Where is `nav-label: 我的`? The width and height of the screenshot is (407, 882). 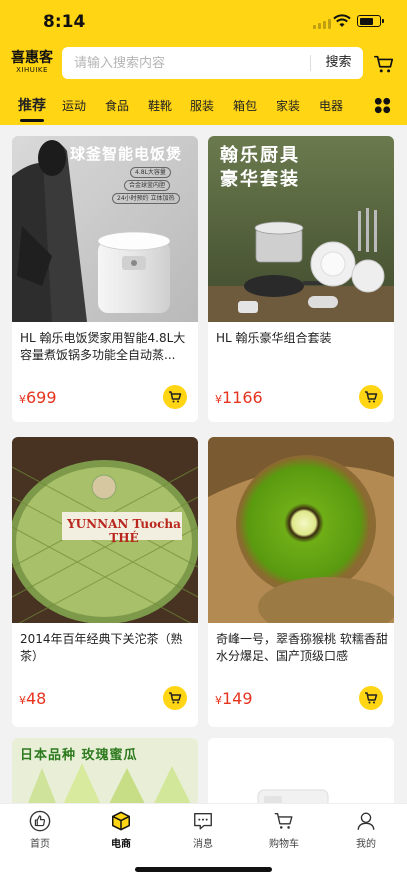
nav-label: 我的 is located at coordinates (366, 844).